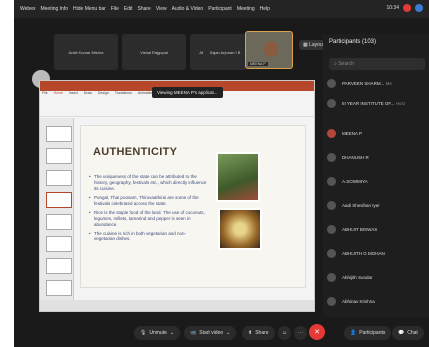 Image resolution: width=429 pixels, height=347 pixels. I want to click on video-tile: Sajan Arjunan I B, so click(225, 52).